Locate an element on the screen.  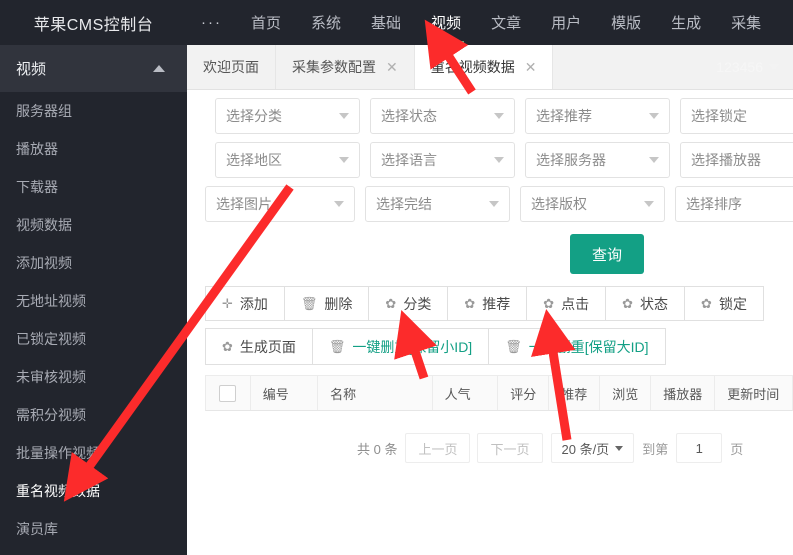
page-size-select: 20 条/页 is located at coordinates (592, 448).